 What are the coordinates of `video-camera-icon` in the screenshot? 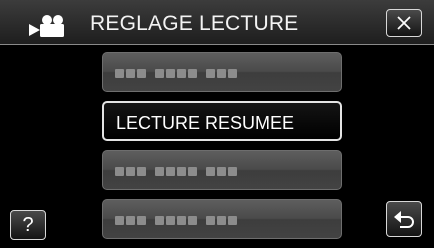 It's located at (46, 26).